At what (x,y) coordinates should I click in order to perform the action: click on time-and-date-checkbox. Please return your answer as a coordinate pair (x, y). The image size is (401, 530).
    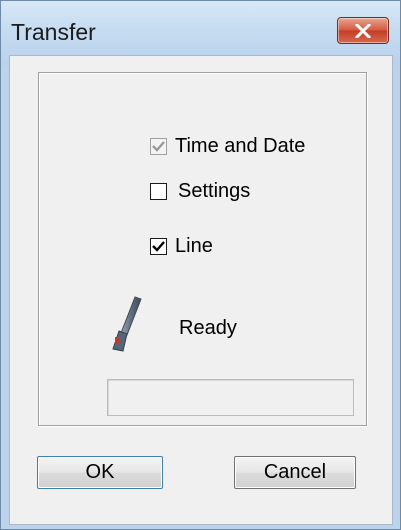
    Looking at the image, I should click on (158, 146).